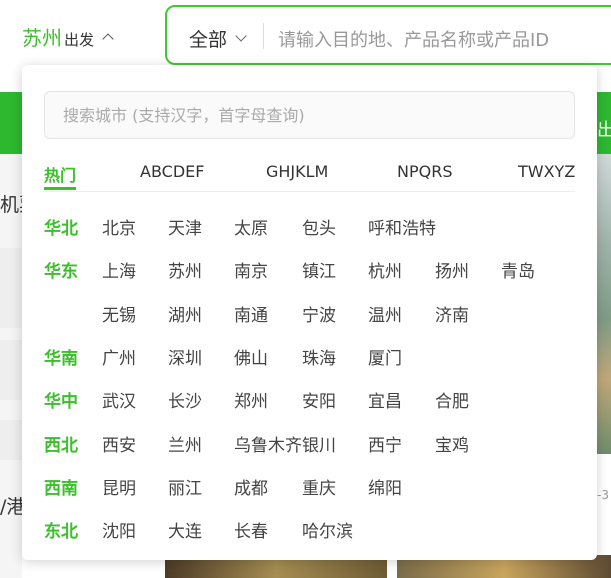  What do you see at coordinates (61, 272) in the screenshot?
I see `region-label: 华东` at bounding box center [61, 272].